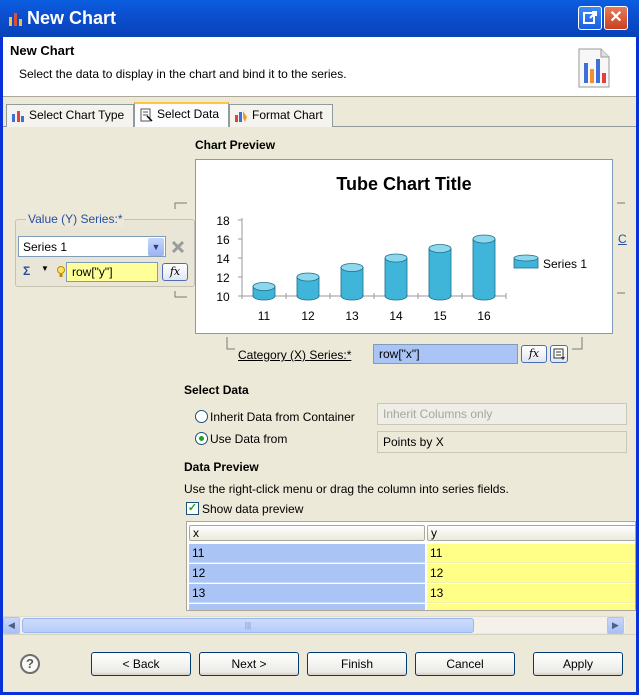 The image size is (639, 695). What do you see at coordinates (92, 246) in the screenshot?
I see `series-select: Series 1 ▼` at bounding box center [92, 246].